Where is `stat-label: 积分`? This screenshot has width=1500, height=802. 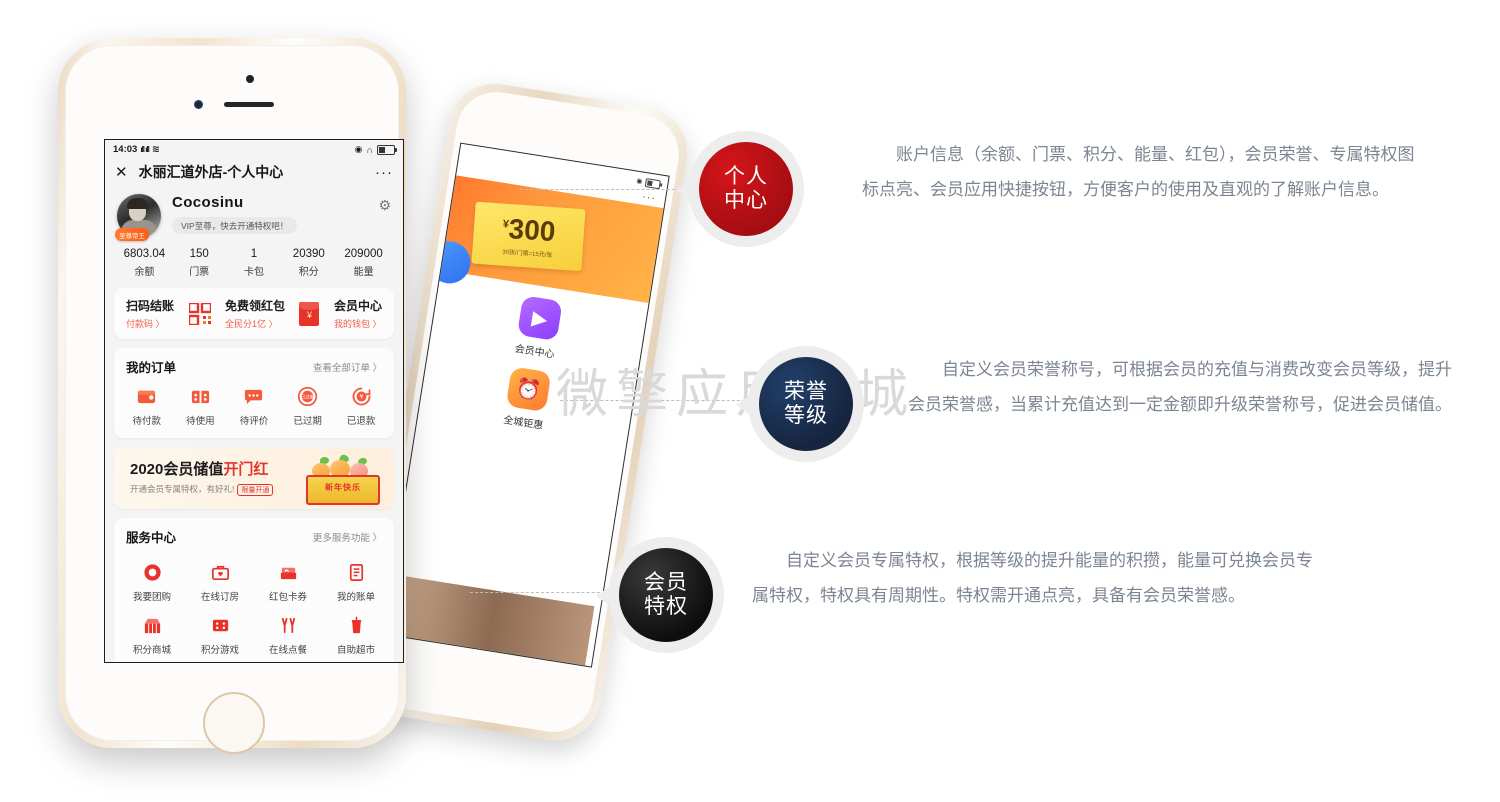
stat-label: 积分 is located at coordinates (308, 272).